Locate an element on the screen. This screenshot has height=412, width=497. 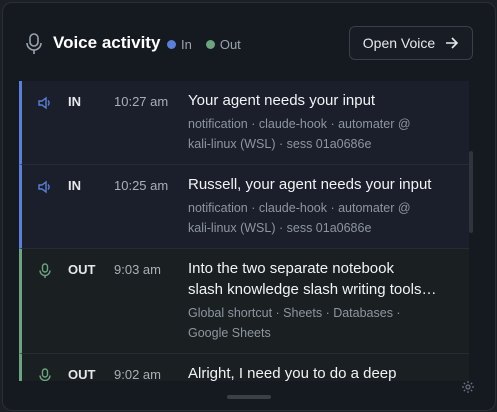
timestamp: 9:03 am is located at coordinates (137, 269).